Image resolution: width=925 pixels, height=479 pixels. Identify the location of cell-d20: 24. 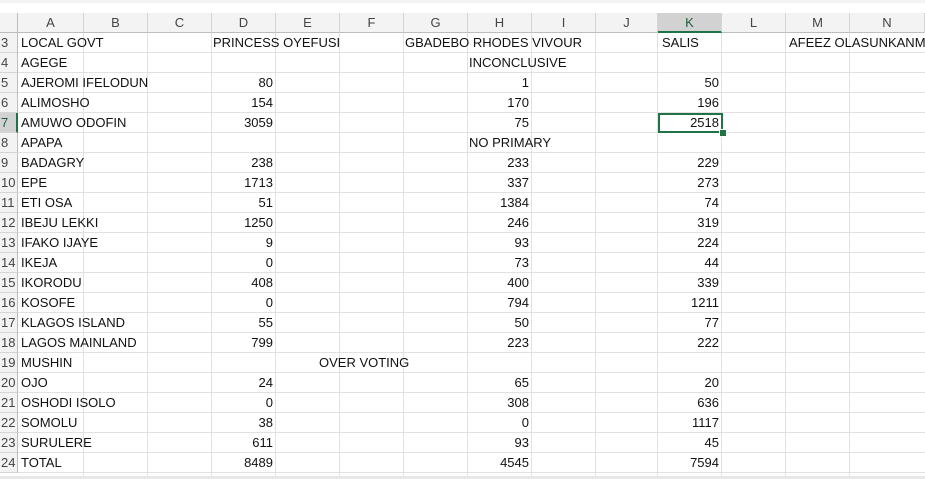
(244, 383).